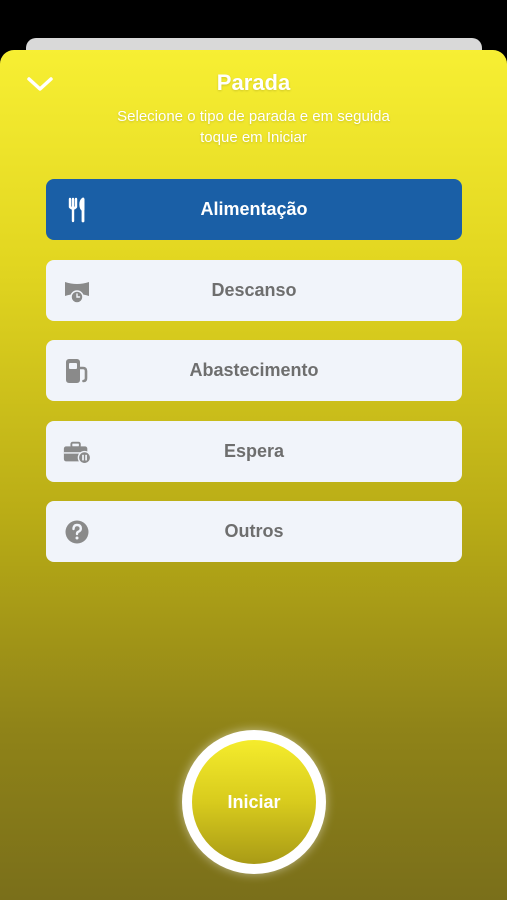 The width and height of the screenshot is (507, 900). I want to click on page-title: Parada, so click(253, 82).